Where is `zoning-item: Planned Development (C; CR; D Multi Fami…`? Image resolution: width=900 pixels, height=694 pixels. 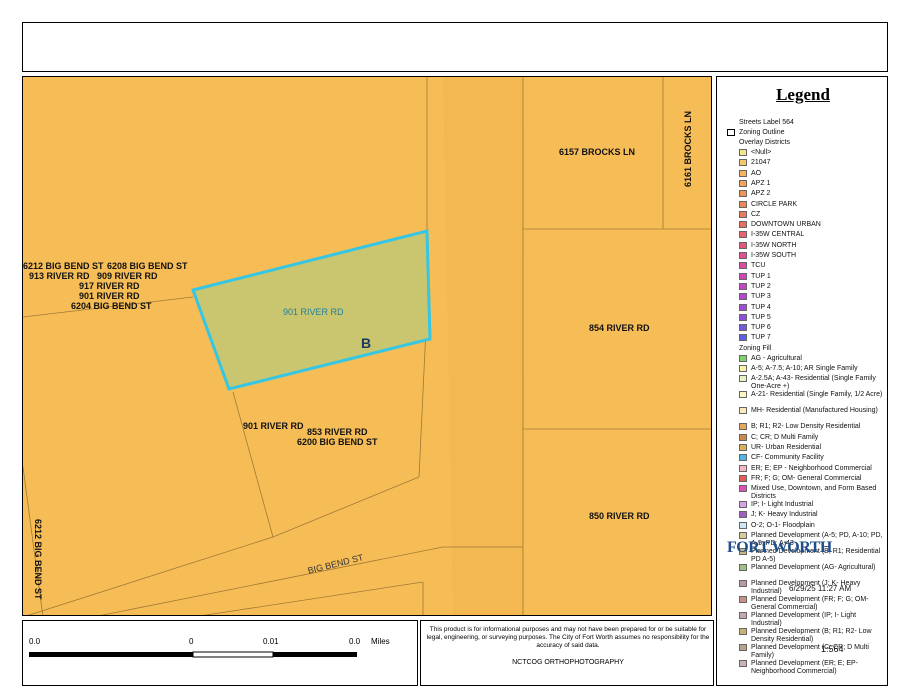
zoning-item: Planned Development (C; CR; D Multi Fami… is located at coordinates (810, 651).